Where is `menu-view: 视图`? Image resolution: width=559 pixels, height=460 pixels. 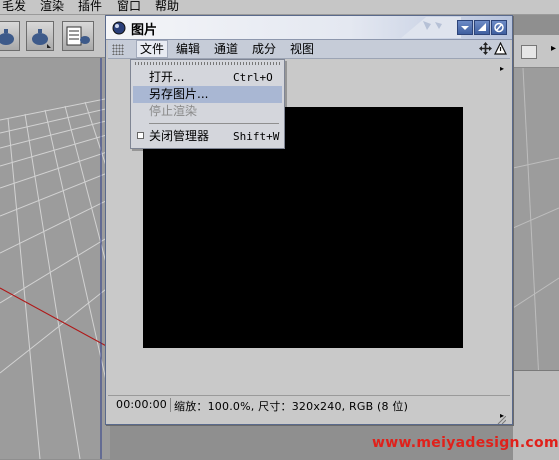
menu-view: 视图 is located at coordinates (302, 49).